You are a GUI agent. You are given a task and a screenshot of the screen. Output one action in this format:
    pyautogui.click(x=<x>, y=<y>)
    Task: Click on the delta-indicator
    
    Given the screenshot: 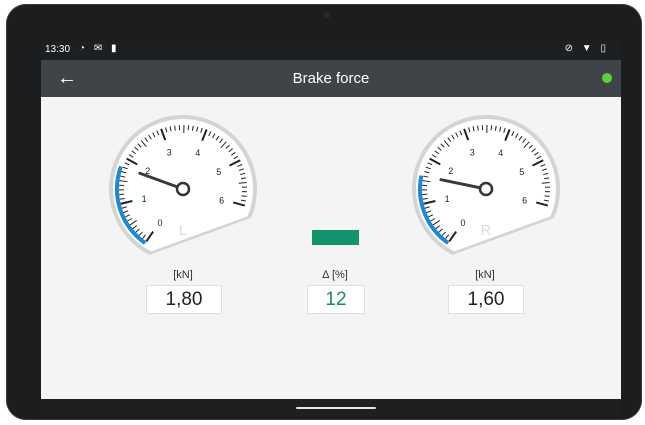 What is the action you would take?
    pyautogui.click(x=335, y=237)
    